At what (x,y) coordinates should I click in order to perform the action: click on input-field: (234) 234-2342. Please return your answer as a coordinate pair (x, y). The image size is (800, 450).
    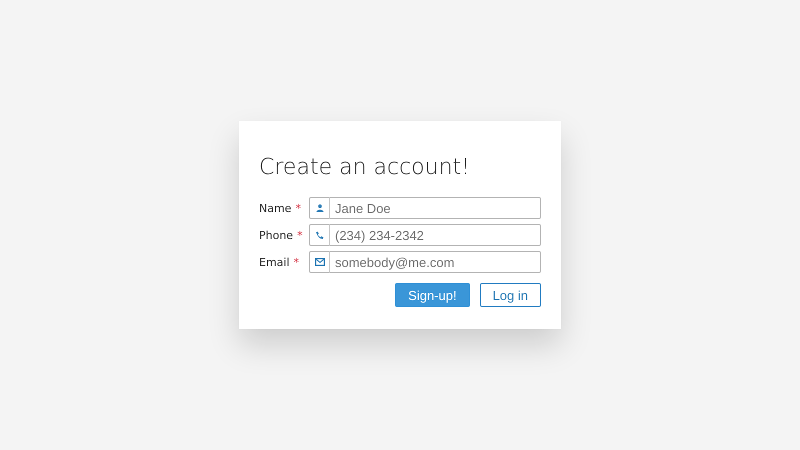
    Looking at the image, I should click on (435, 235).